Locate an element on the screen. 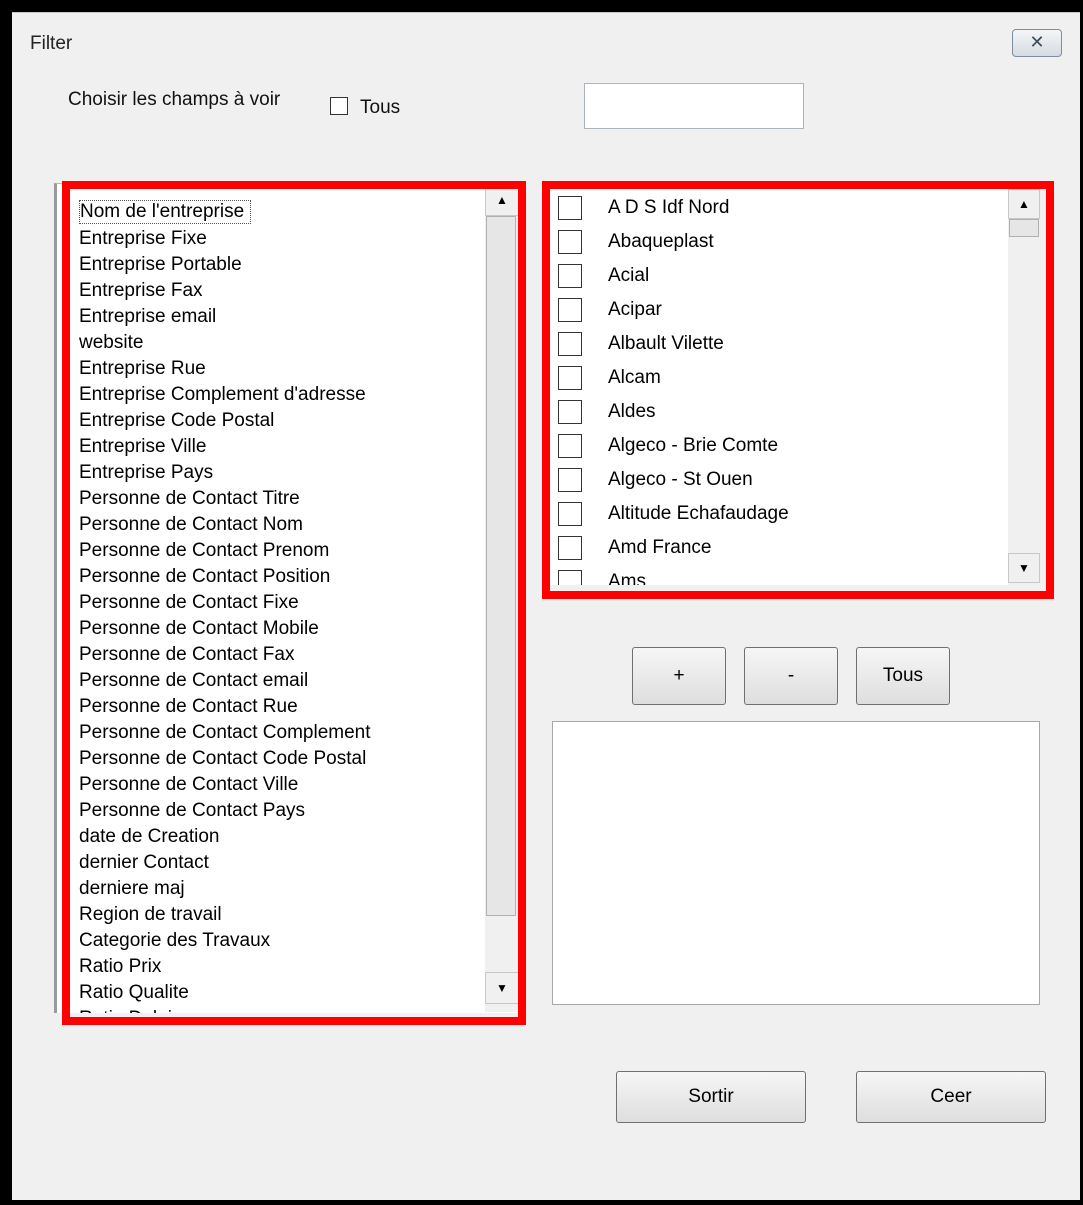 Image resolution: width=1083 pixels, height=1205 pixels. selected-values-listbox is located at coordinates (796, 863).